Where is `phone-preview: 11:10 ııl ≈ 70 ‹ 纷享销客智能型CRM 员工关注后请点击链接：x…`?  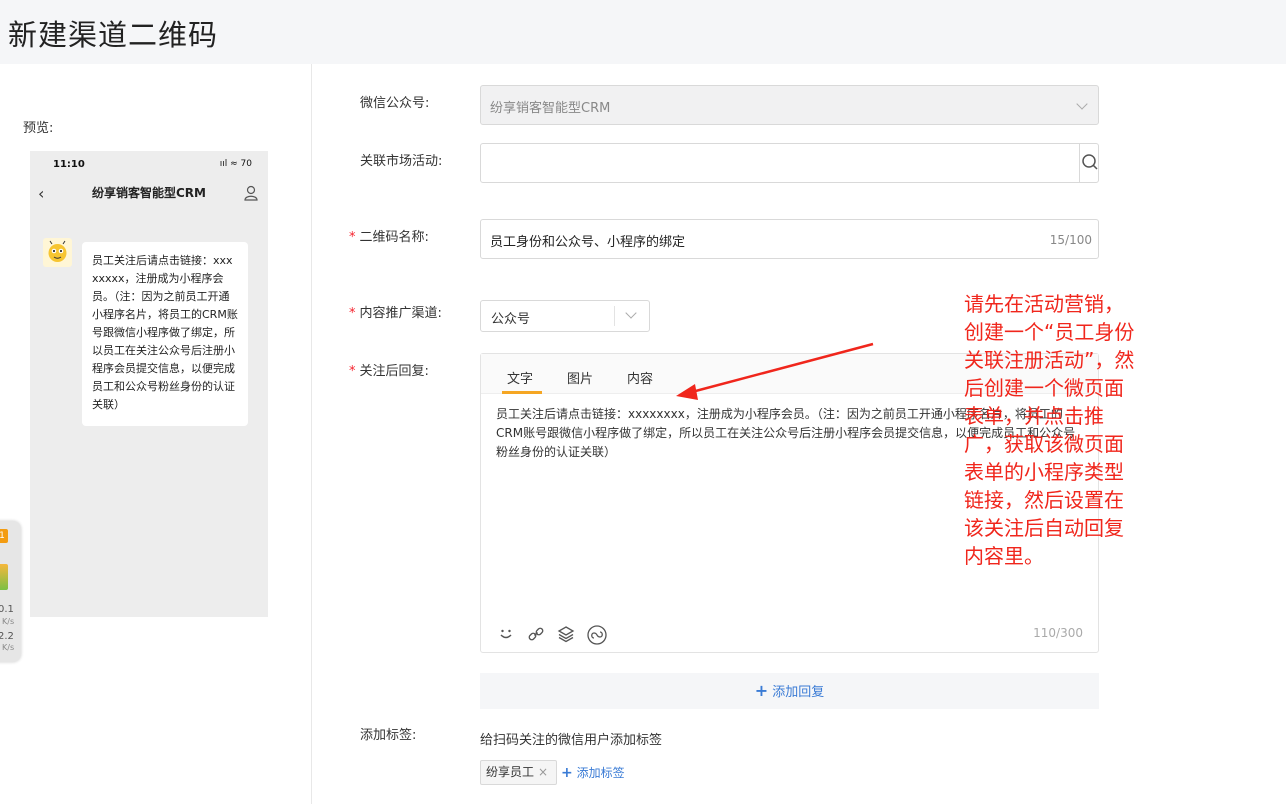 phone-preview: 11:10 ııl ≈ 70 ‹ 纷享销客智能型CRM 员工关注后请点击链接：x… is located at coordinates (149, 384).